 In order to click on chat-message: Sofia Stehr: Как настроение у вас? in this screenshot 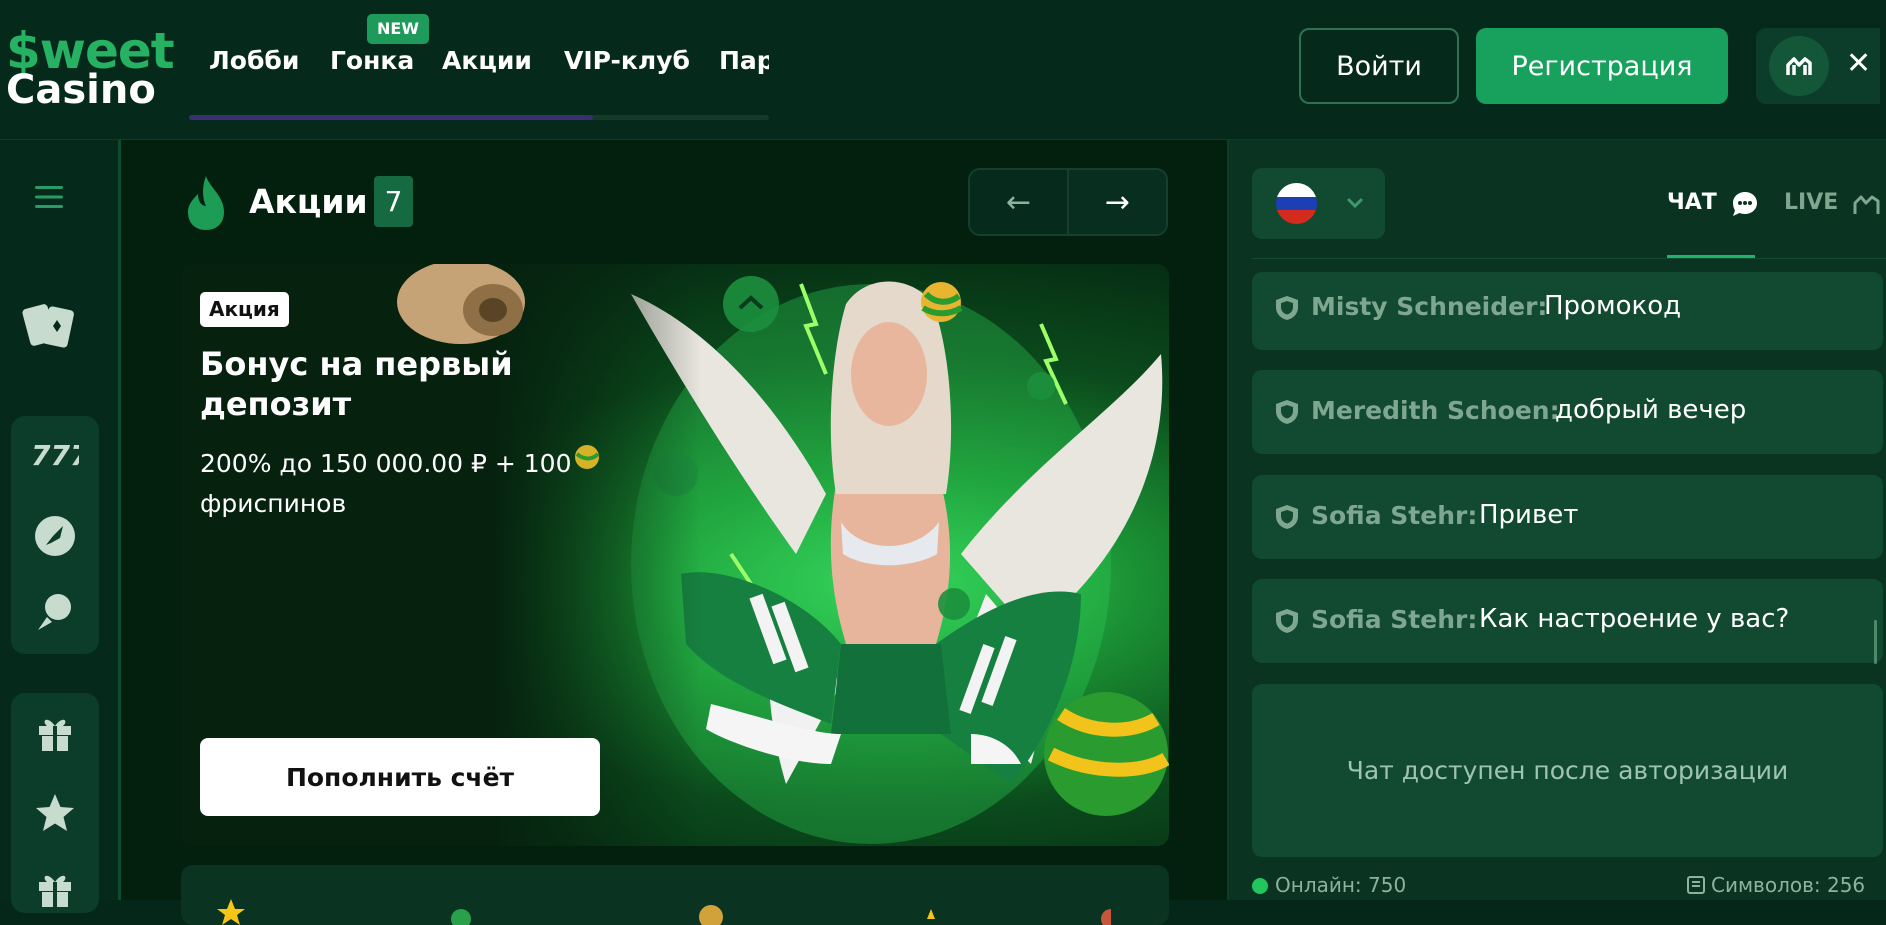, I will do `click(1567, 621)`.